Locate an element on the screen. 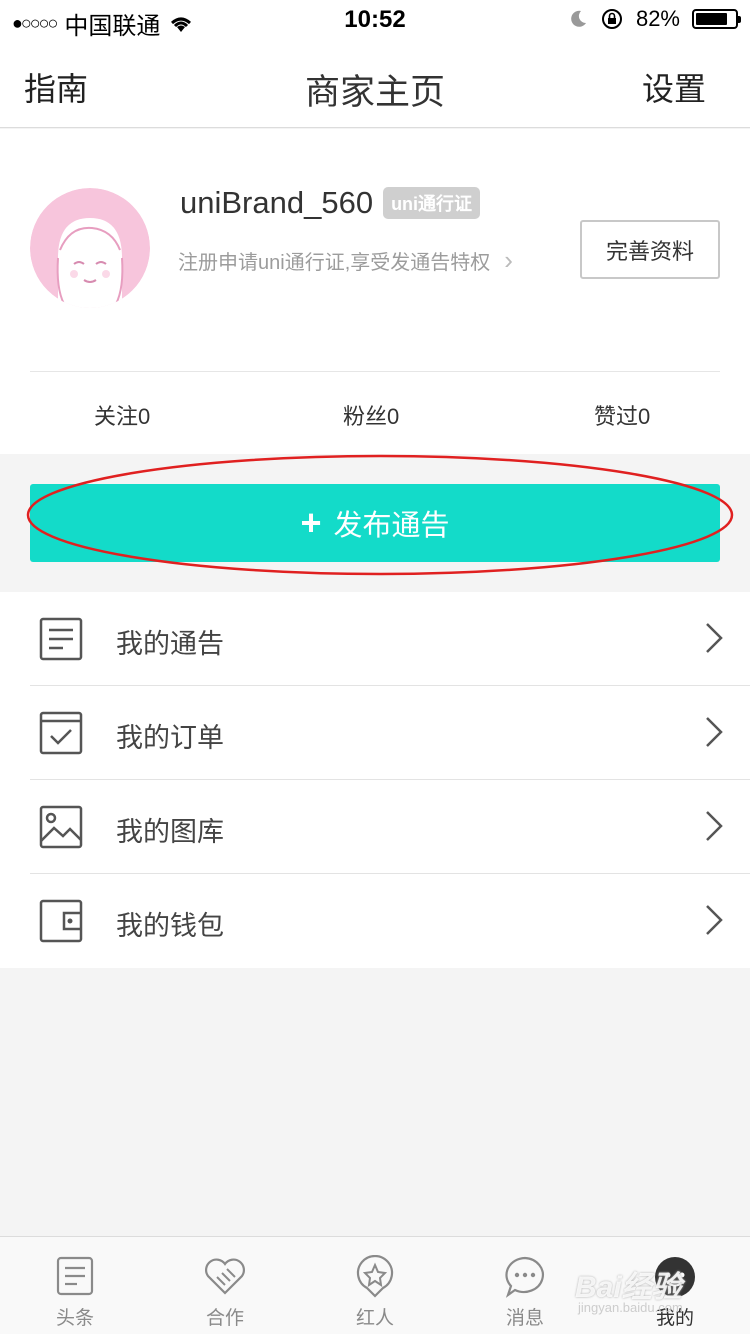 The image size is (750, 1334). battery-percent: 82% is located at coordinates (657, 18).